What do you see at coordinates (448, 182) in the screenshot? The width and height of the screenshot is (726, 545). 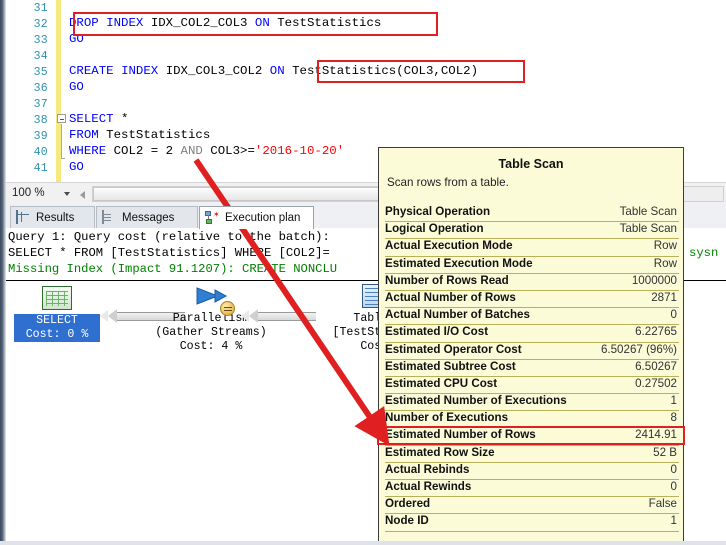 I see `tooltip-description: Scan rows from a table.` at bounding box center [448, 182].